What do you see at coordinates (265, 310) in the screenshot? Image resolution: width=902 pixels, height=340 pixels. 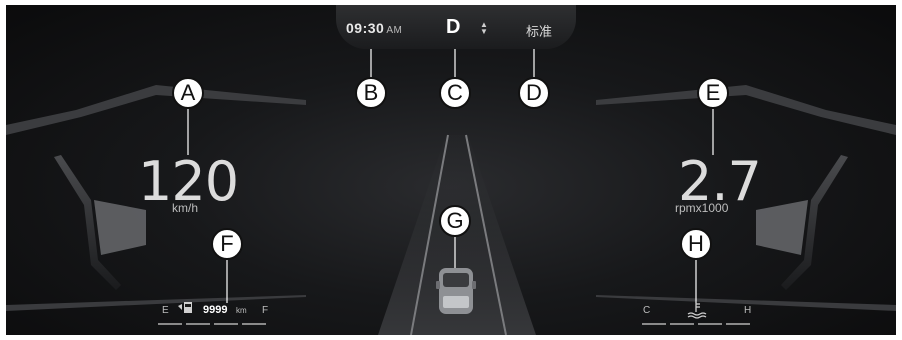 I see `fuel-full-label: F` at bounding box center [265, 310].